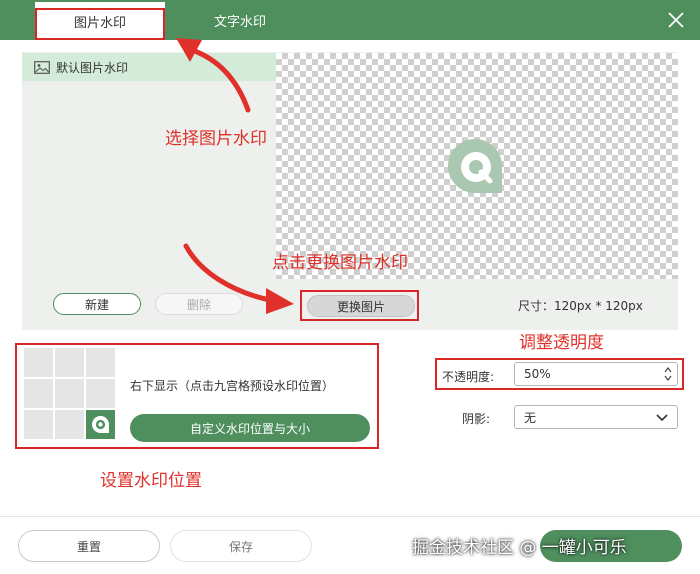 The image size is (700, 574). Describe the element at coordinates (241, 546) in the screenshot. I see `save-button: 保存` at that location.